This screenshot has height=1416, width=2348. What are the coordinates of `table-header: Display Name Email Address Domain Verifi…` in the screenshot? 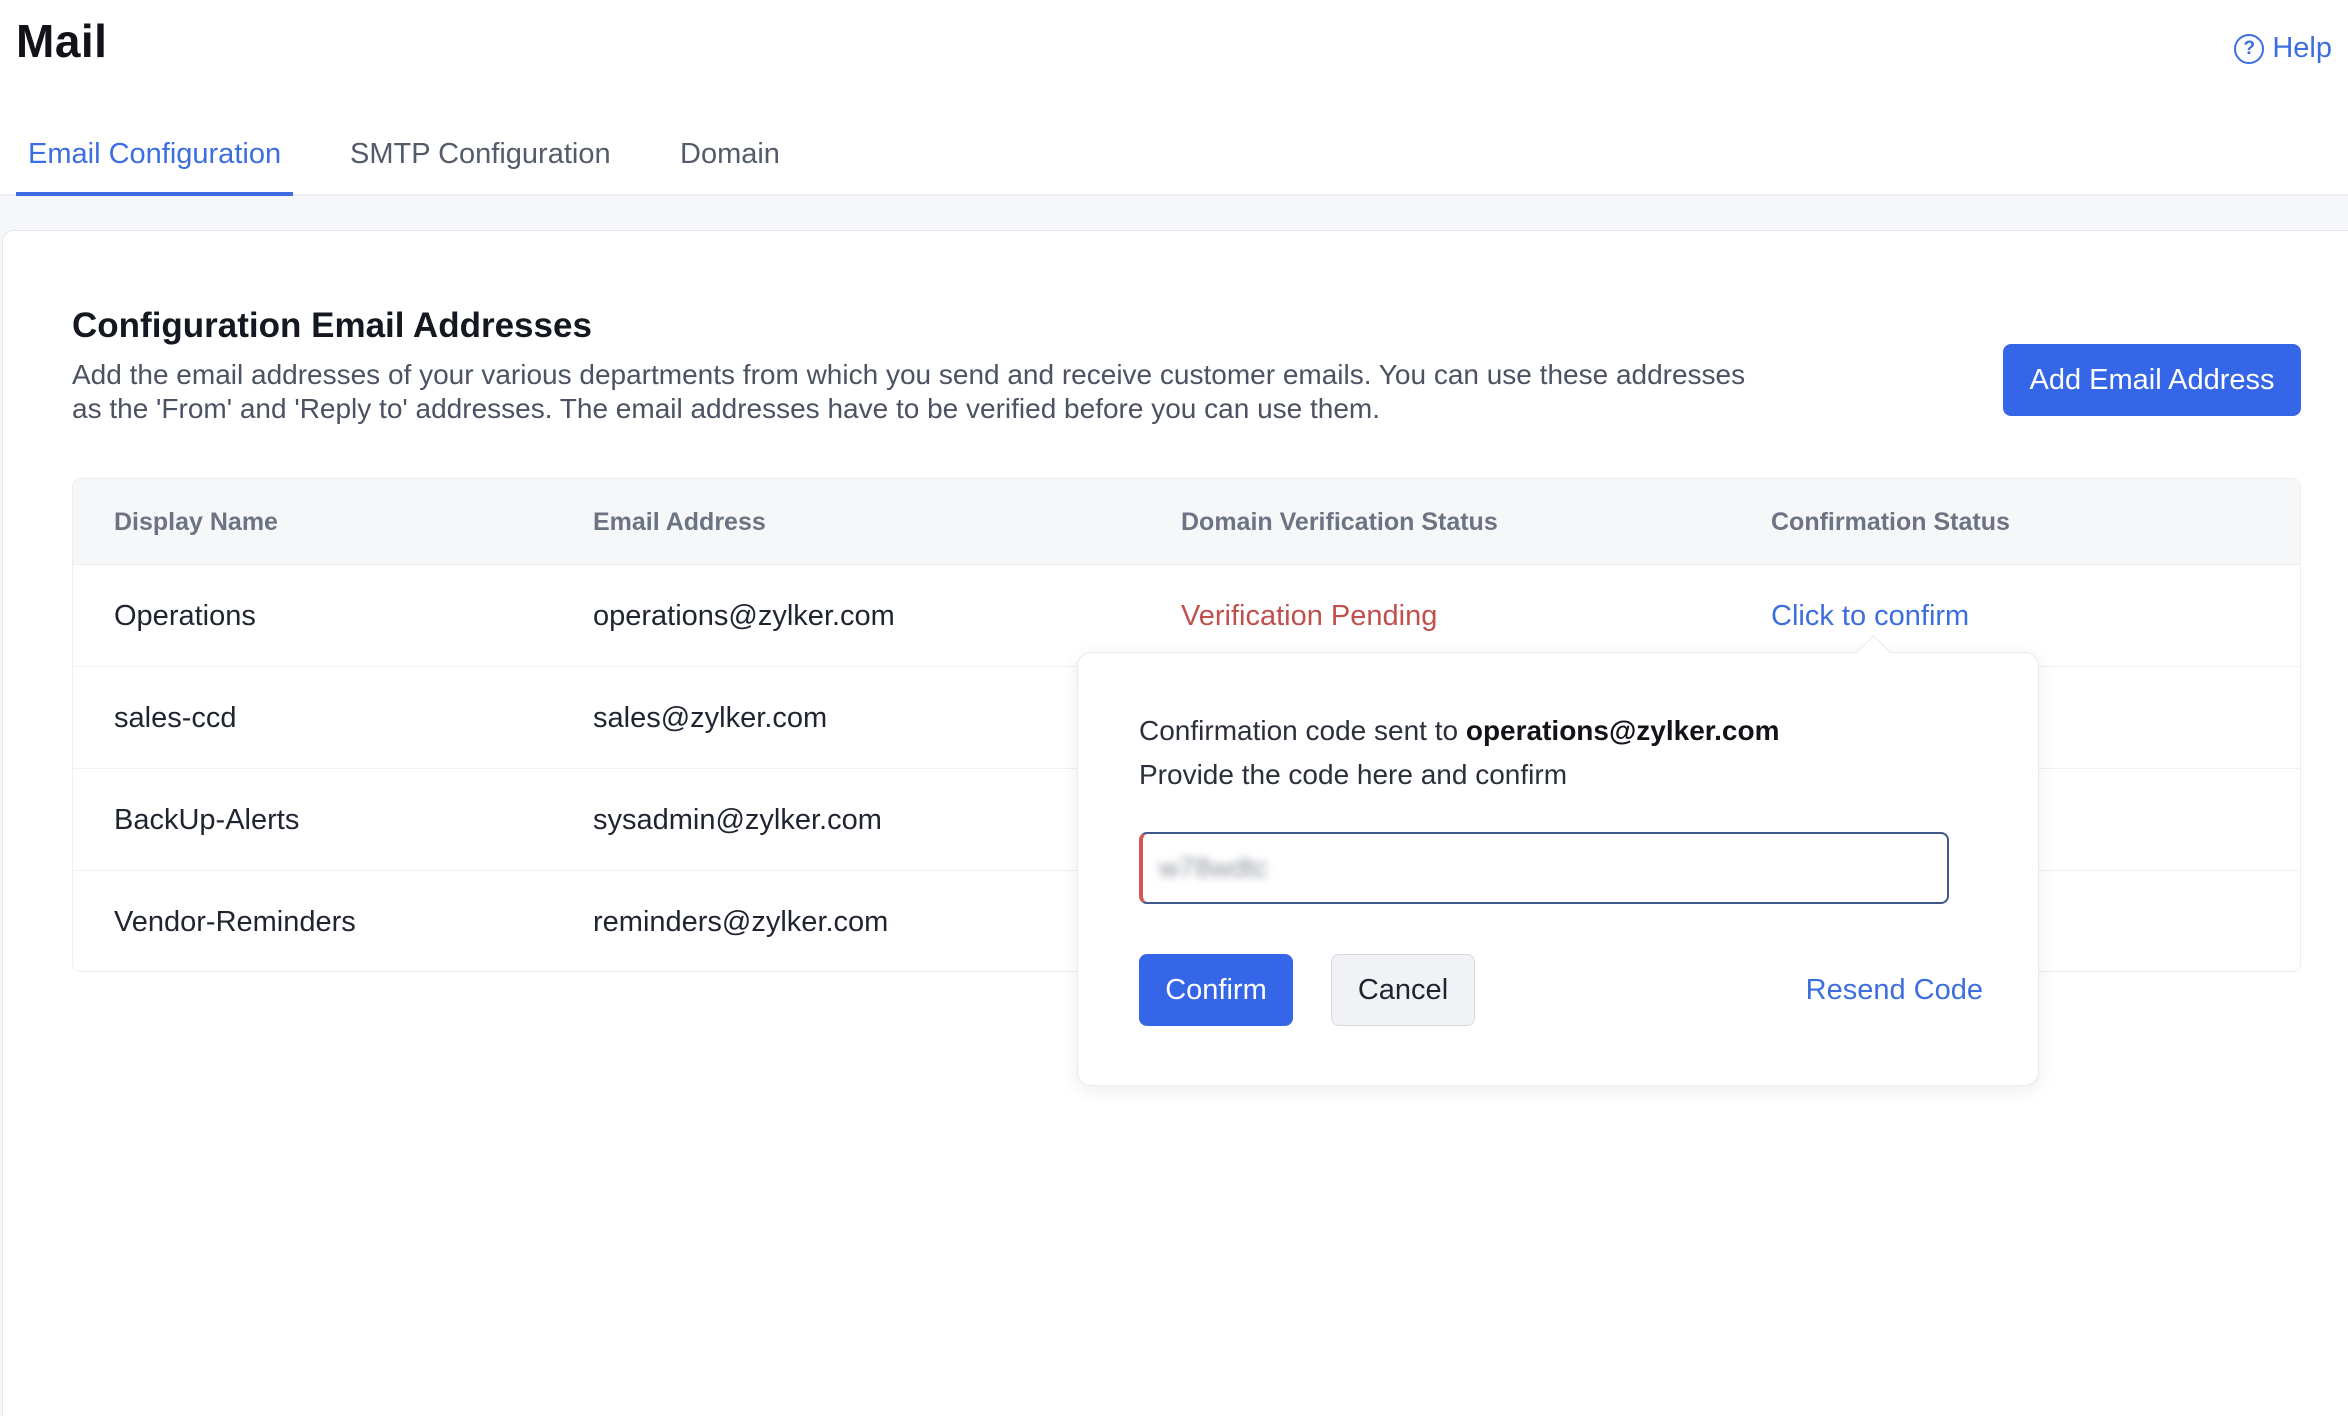 It's located at (1186, 522).